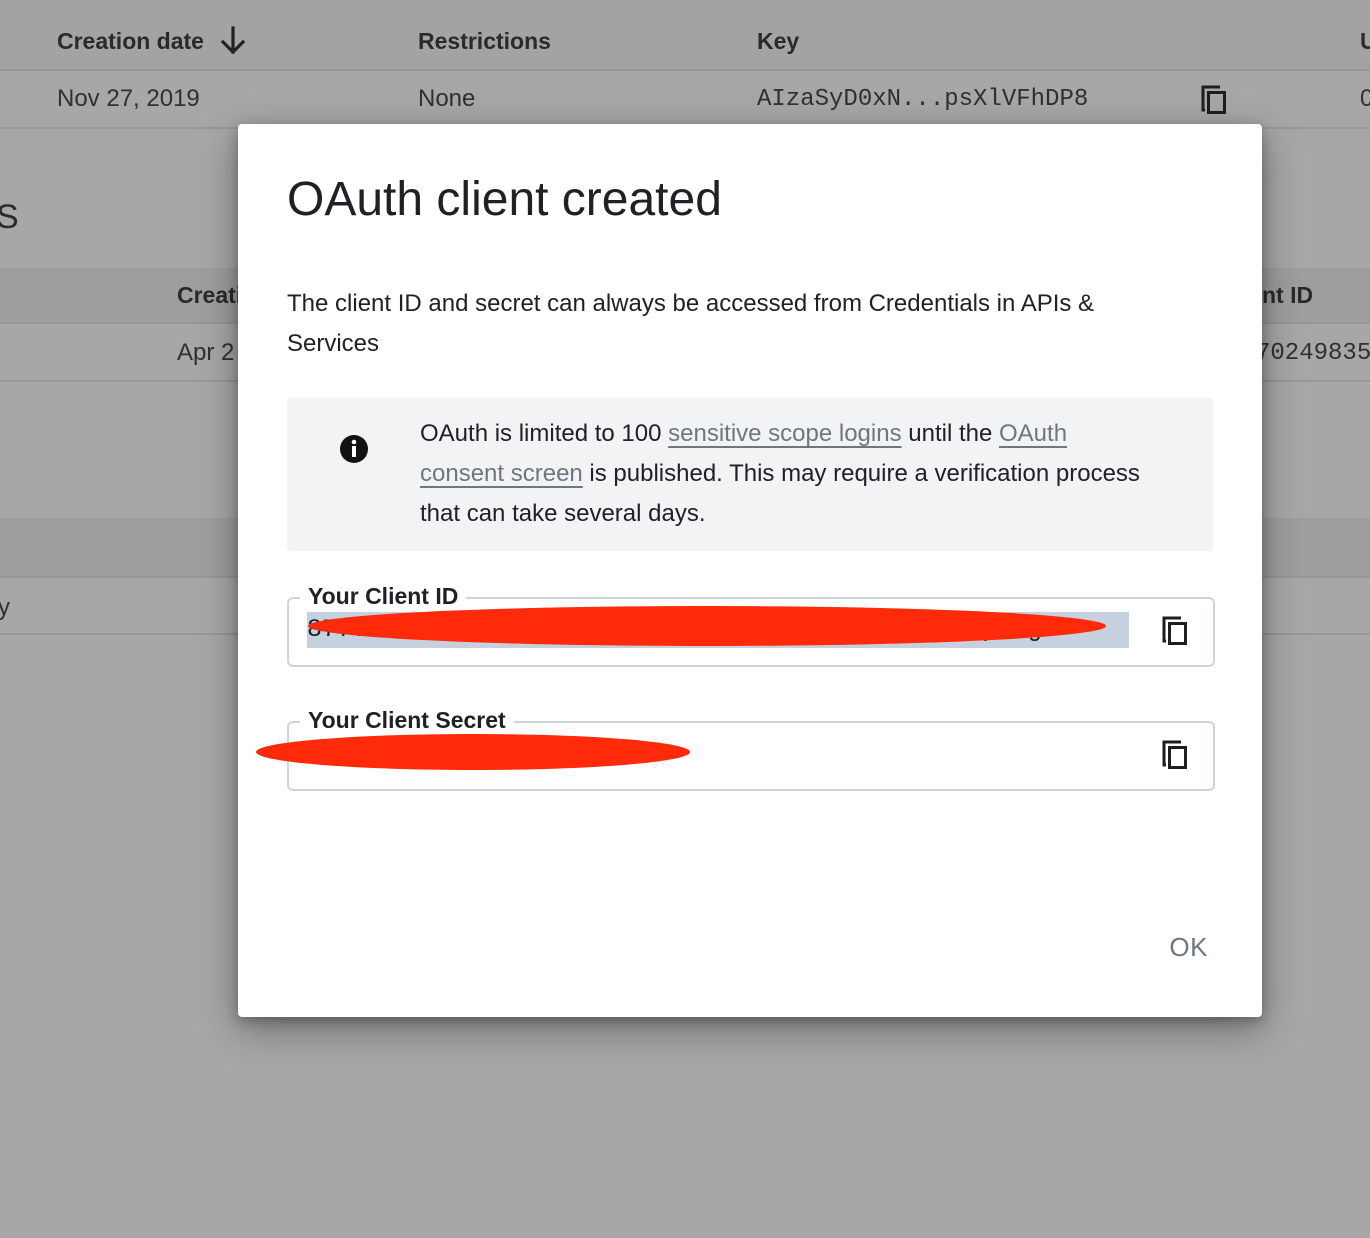  What do you see at coordinates (206, 352) in the screenshot?
I see `oauth-row-creation: Apr 2` at bounding box center [206, 352].